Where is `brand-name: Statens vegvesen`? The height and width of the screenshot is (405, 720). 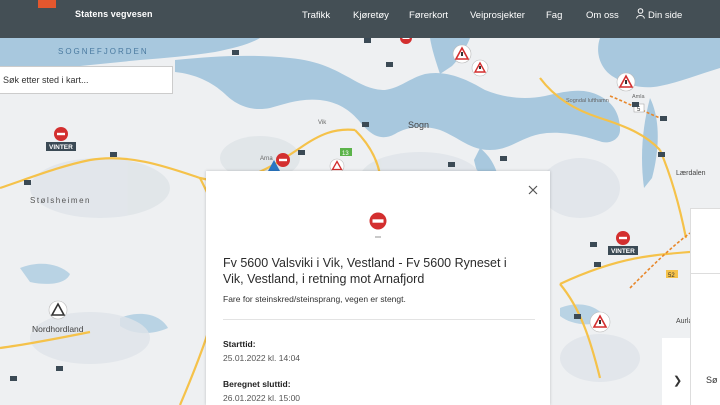 brand-name: Statens vegvesen is located at coordinates (114, 14).